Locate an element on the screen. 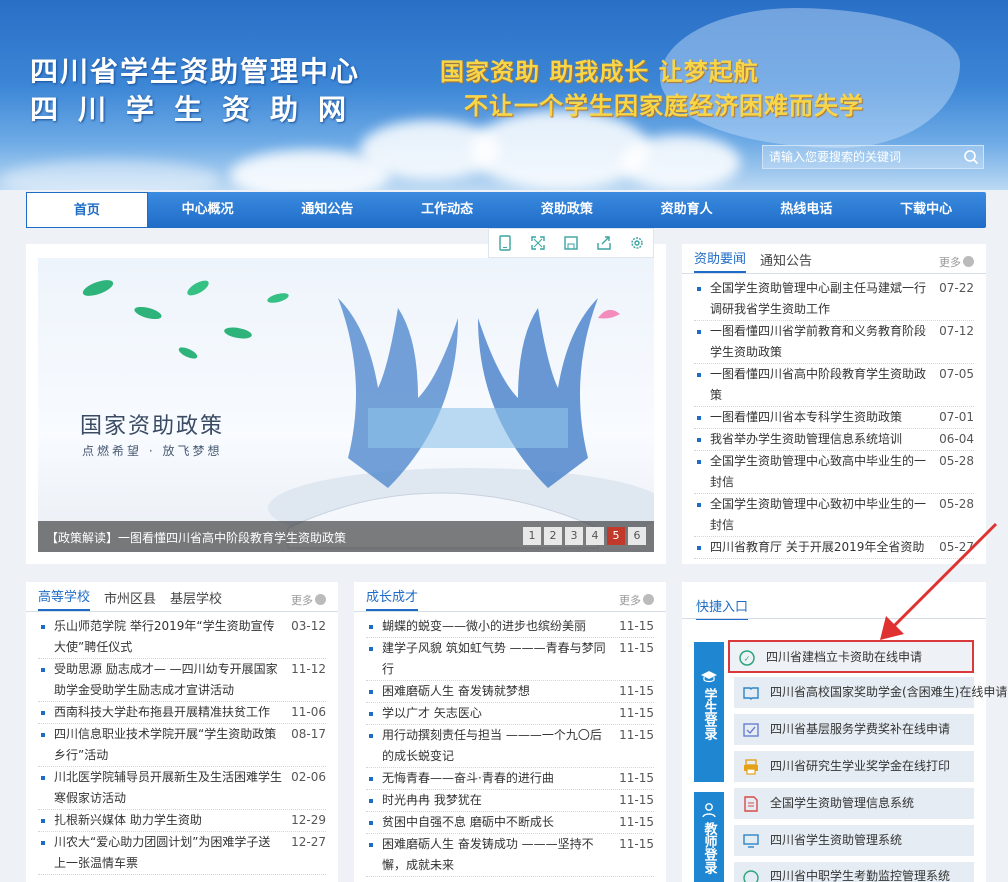  nav-home: 首页 is located at coordinates (87, 210).